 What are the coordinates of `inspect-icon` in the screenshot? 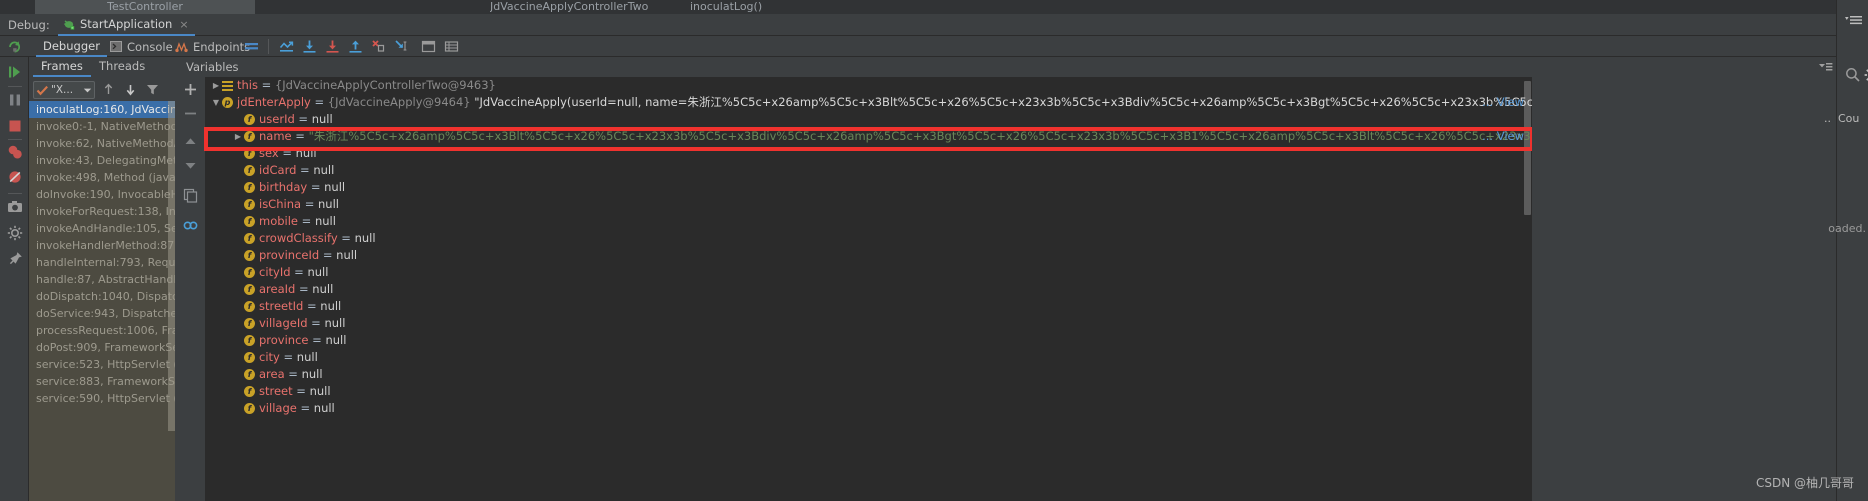 It's located at (190, 225).